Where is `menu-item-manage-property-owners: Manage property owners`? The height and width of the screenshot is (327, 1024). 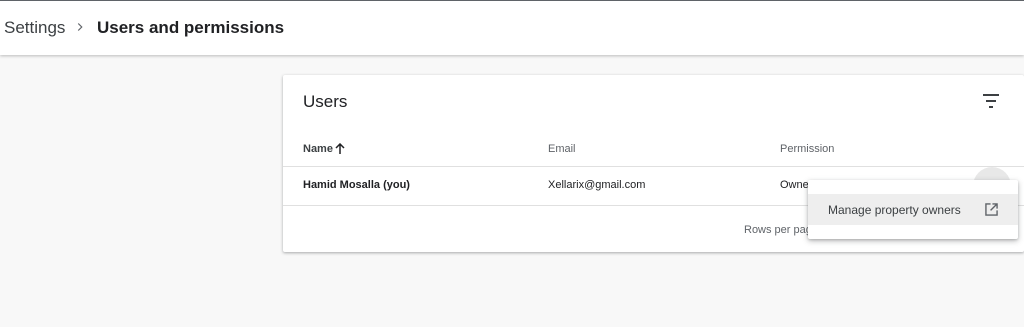 menu-item-manage-property-owners: Manage property owners is located at coordinates (913, 209).